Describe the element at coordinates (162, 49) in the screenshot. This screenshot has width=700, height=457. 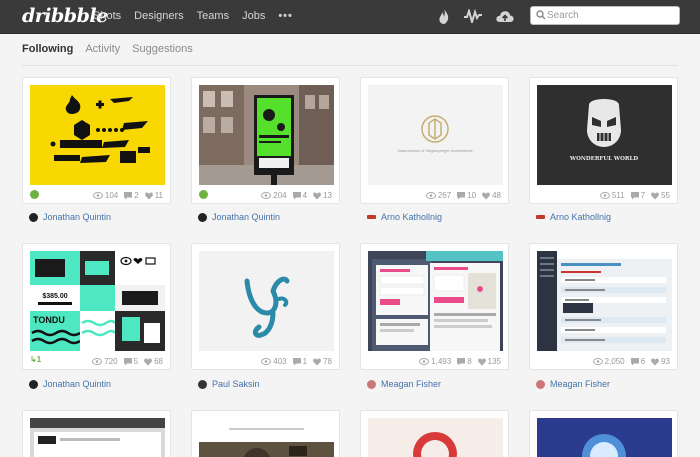
I see `tab-suggestions: Suggestions` at that location.